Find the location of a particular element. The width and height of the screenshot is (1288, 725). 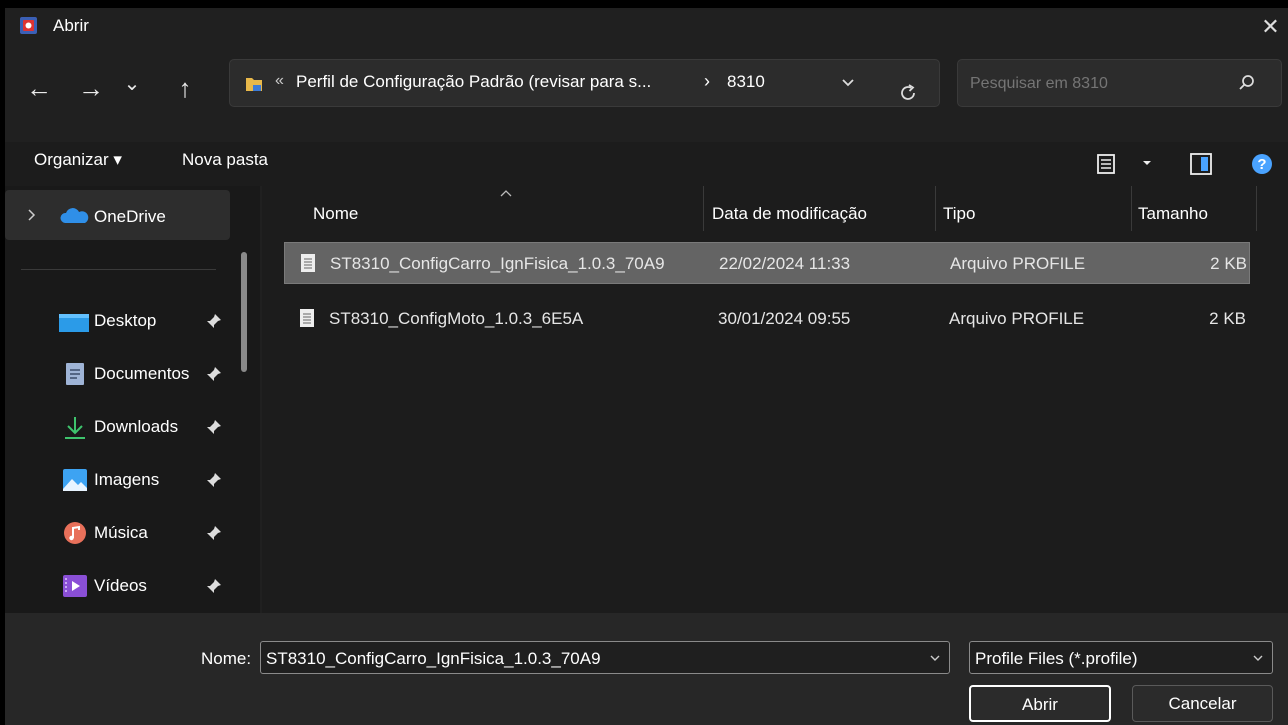

preview-pane-icon is located at coordinates (1201, 164).